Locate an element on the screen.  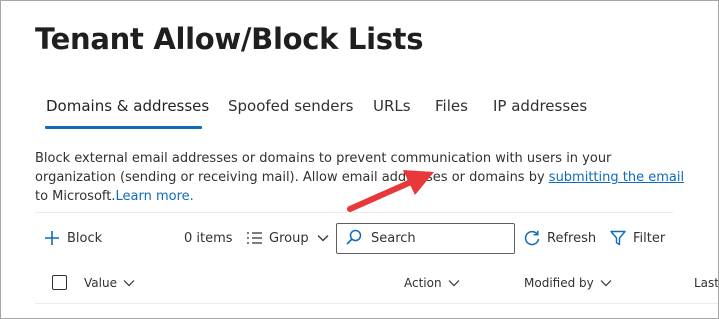
submitting-email-link: submitting the email is located at coordinates (616, 177).